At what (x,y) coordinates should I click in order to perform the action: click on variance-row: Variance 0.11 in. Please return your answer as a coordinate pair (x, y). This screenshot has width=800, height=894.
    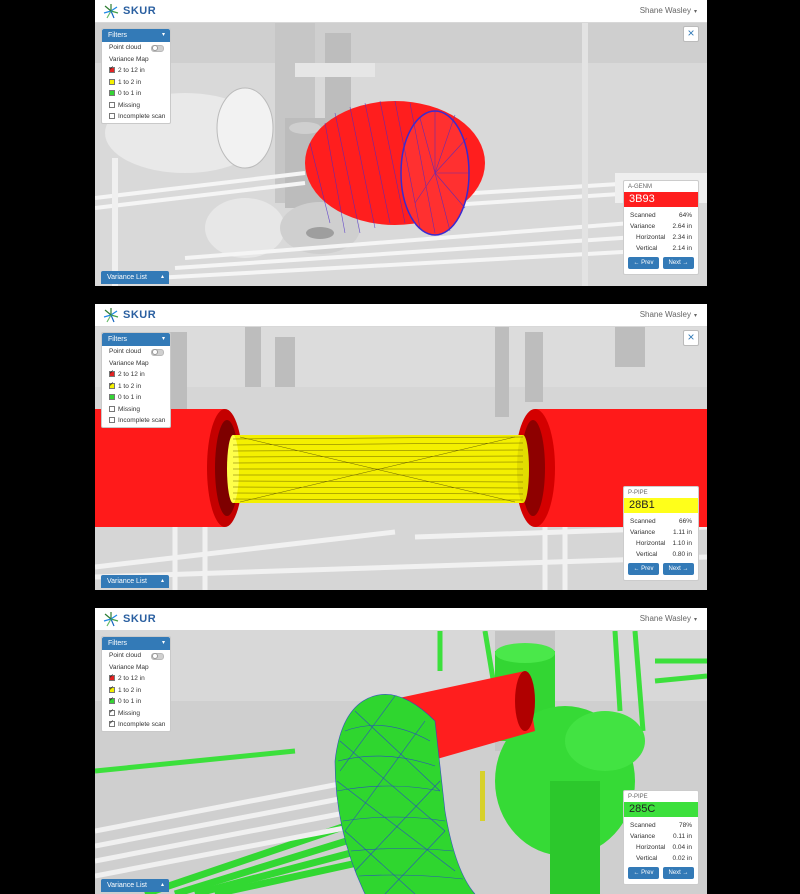
    Looking at the image, I should click on (661, 836).